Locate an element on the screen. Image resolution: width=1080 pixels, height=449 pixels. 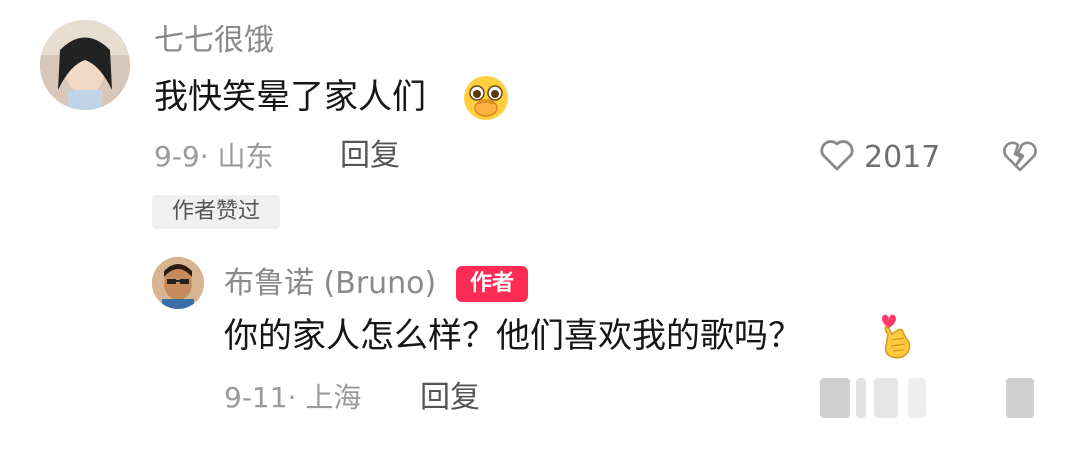
heart-icon is located at coordinates (837, 157).